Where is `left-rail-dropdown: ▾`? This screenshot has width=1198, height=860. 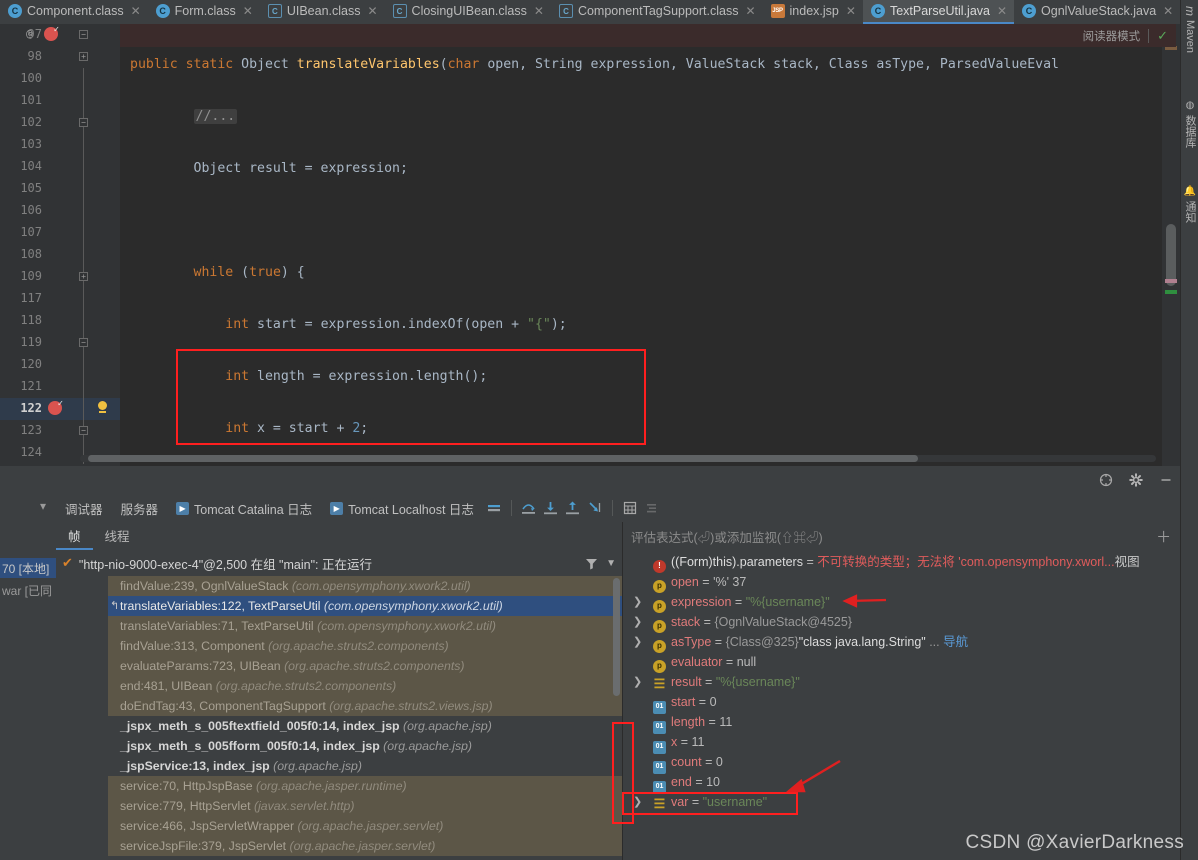 left-rail-dropdown: ▾ is located at coordinates (28, 506).